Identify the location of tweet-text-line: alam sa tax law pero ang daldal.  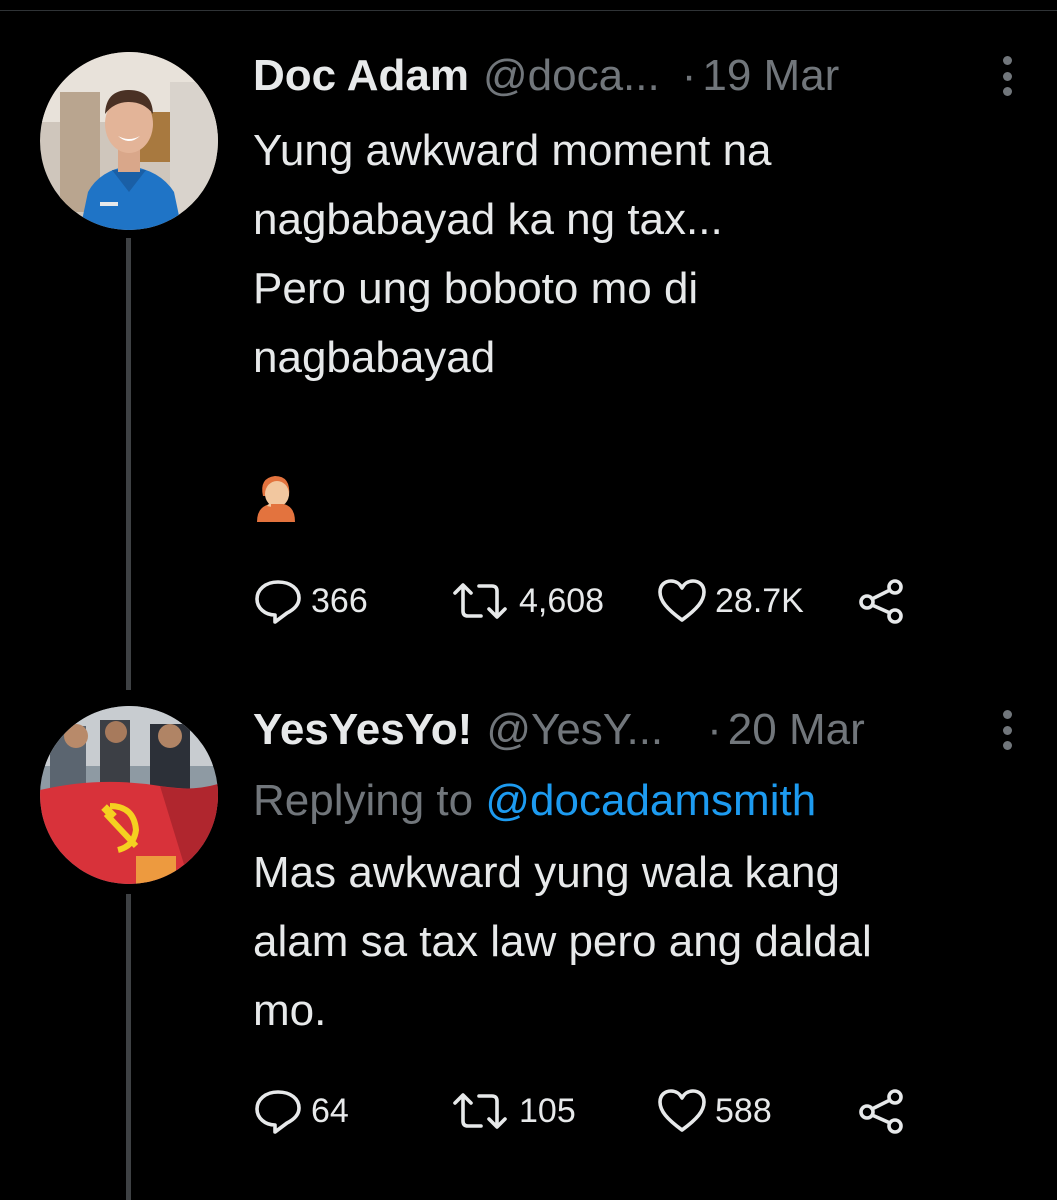
(562, 941).